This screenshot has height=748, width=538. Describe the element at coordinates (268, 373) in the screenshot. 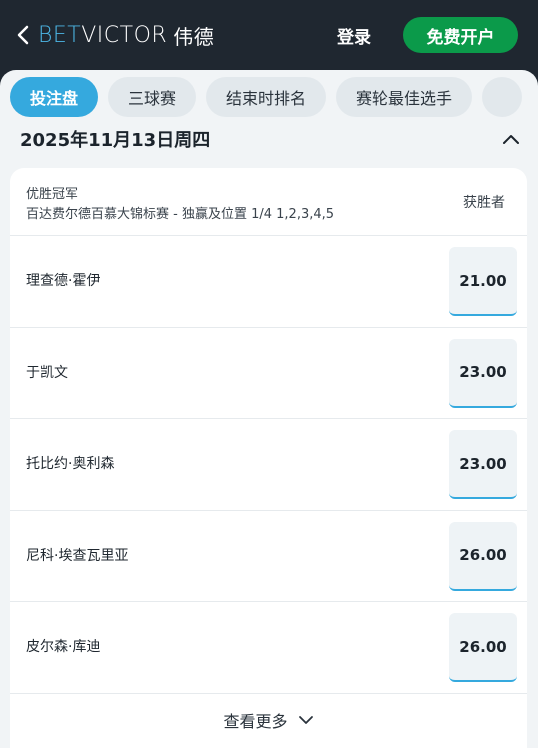

I see `runner-row: 于凯文 23.00` at that location.